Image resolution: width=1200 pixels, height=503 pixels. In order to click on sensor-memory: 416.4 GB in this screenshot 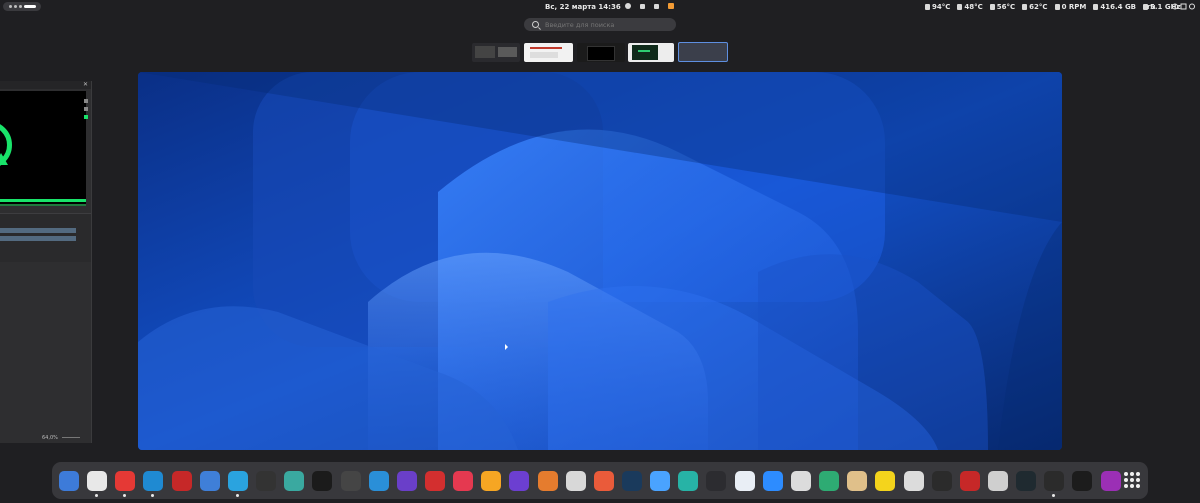, I will do `click(1114, 7)`.